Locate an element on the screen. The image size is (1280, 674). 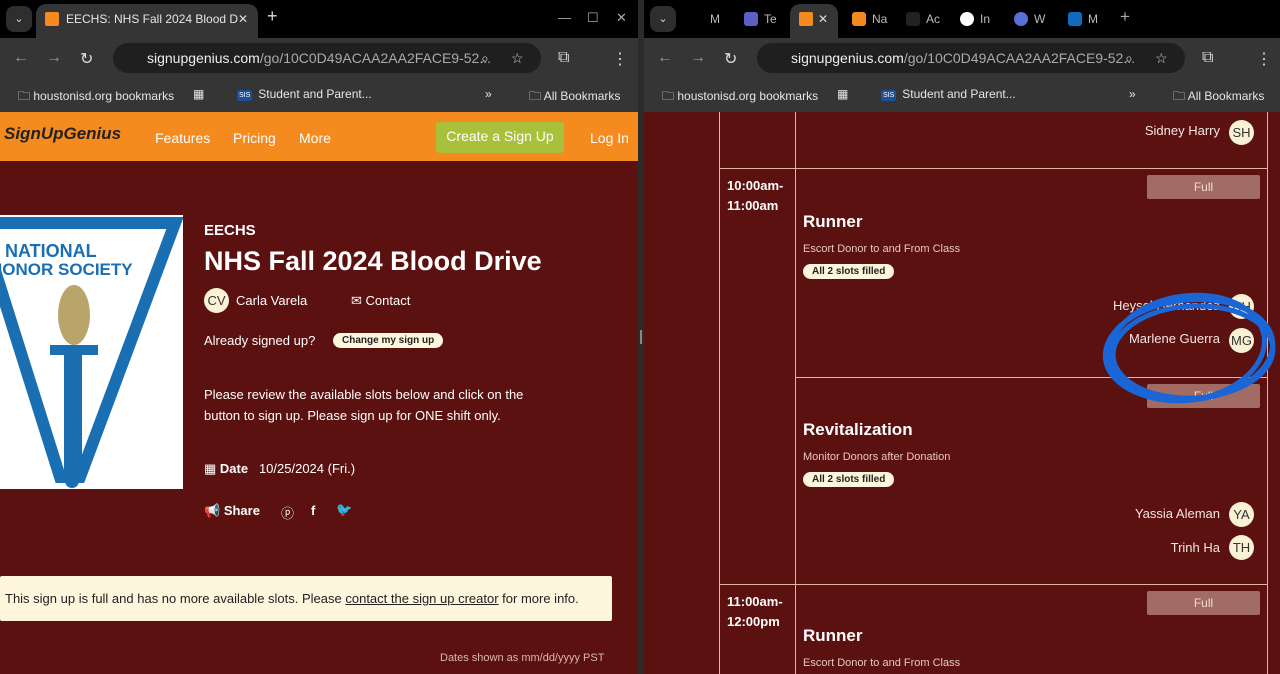
tab-outlook: M is located at coordinates (1083, 19).